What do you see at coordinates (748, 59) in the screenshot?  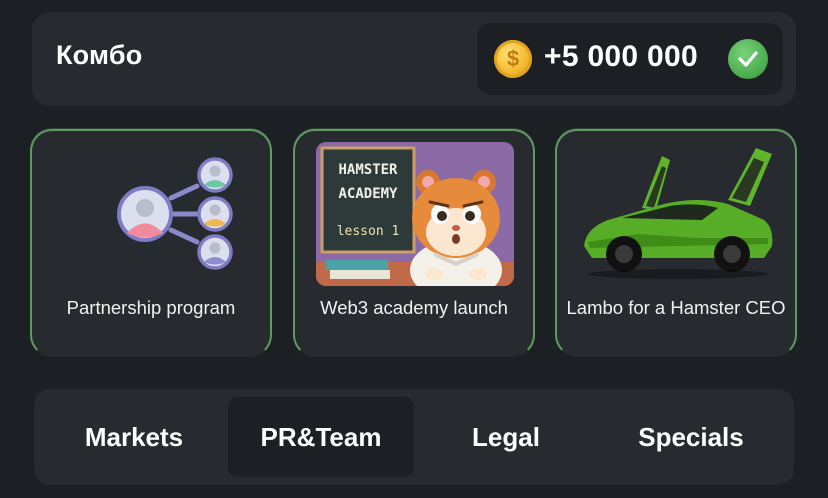 I see `check-icon` at bounding box center [748, 59].